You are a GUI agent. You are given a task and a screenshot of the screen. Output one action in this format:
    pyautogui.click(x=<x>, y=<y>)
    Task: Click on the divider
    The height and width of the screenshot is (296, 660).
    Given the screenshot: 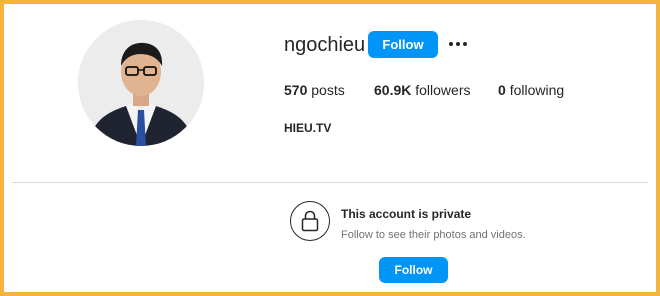 What is the action you would take?
    pyautogui.click(x=330, y=182)
    